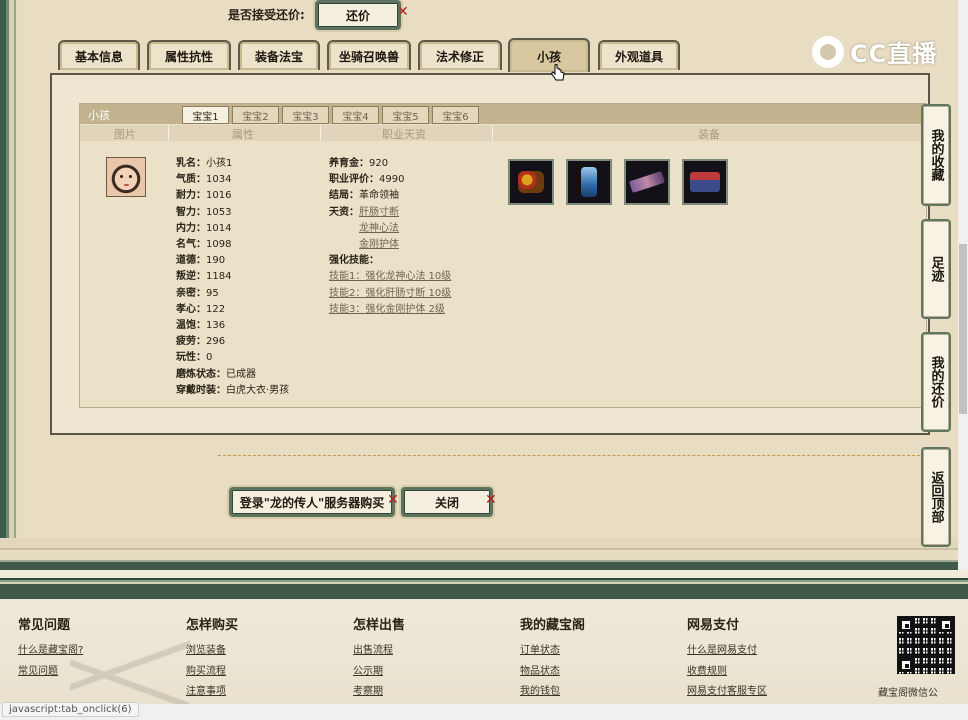 Image resolution: width=968 pixels, height=720 pixels. I want to click on attribute-label: 名气：, so click(191, 245).